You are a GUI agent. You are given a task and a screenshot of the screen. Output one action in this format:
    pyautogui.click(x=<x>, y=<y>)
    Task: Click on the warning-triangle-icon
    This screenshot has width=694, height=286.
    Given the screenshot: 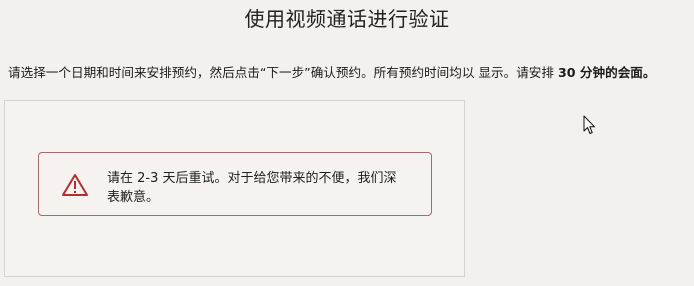 What is the action you would take?
    pyautogui.click(x=75, y=185)
    